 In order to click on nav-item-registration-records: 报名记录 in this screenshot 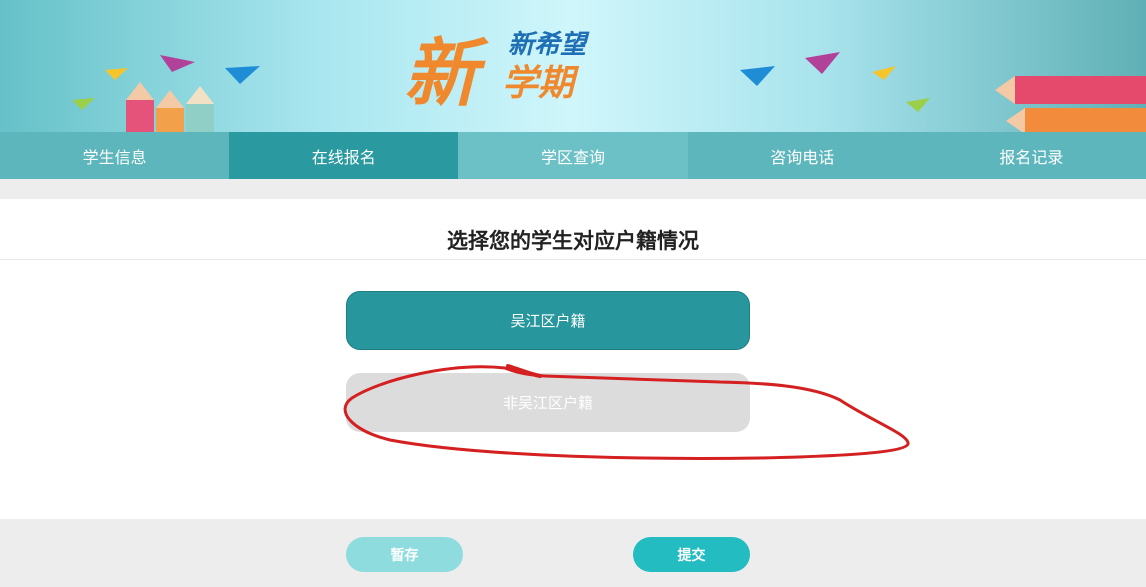, I will do `click(1031, 155)`.